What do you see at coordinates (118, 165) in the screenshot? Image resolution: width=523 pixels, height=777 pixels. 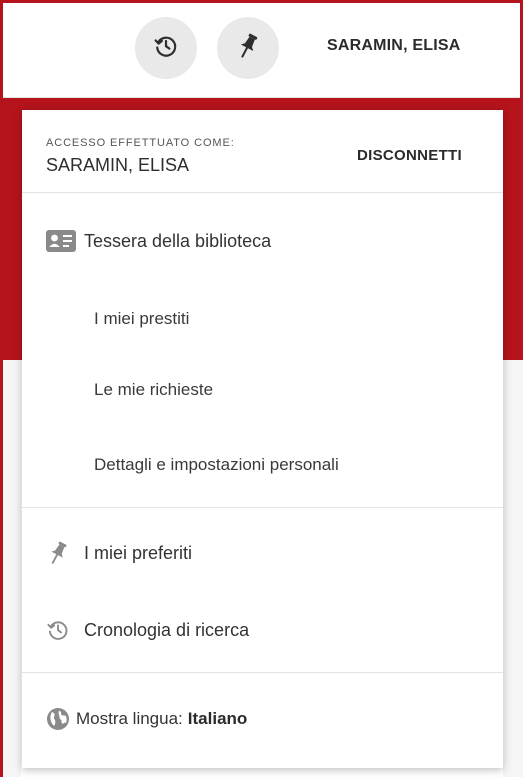 I see `signed-in-user-name: SARAMIN, ELISA` at bounding box center [118, 165].